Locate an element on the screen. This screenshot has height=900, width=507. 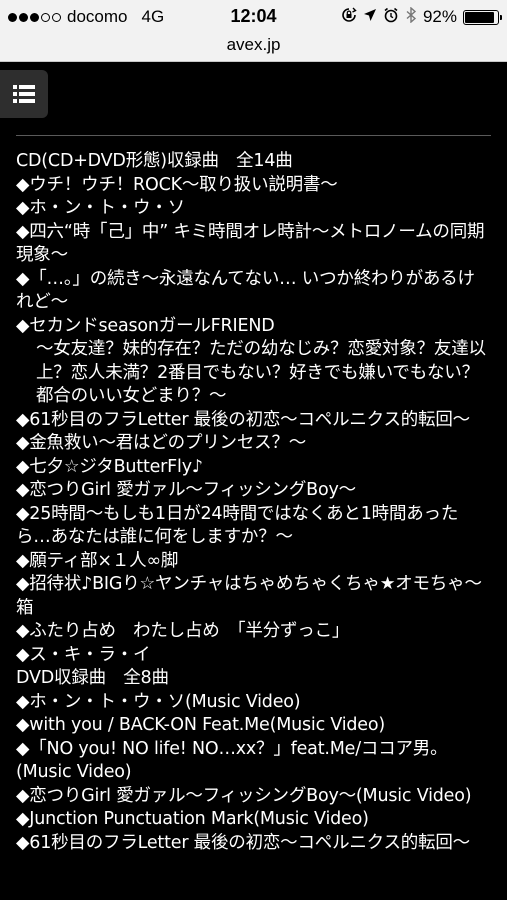
dvd-track: ◆ホ・ン・ト・ウ・ソ(Music Video) is located at coordinates (158, 701).